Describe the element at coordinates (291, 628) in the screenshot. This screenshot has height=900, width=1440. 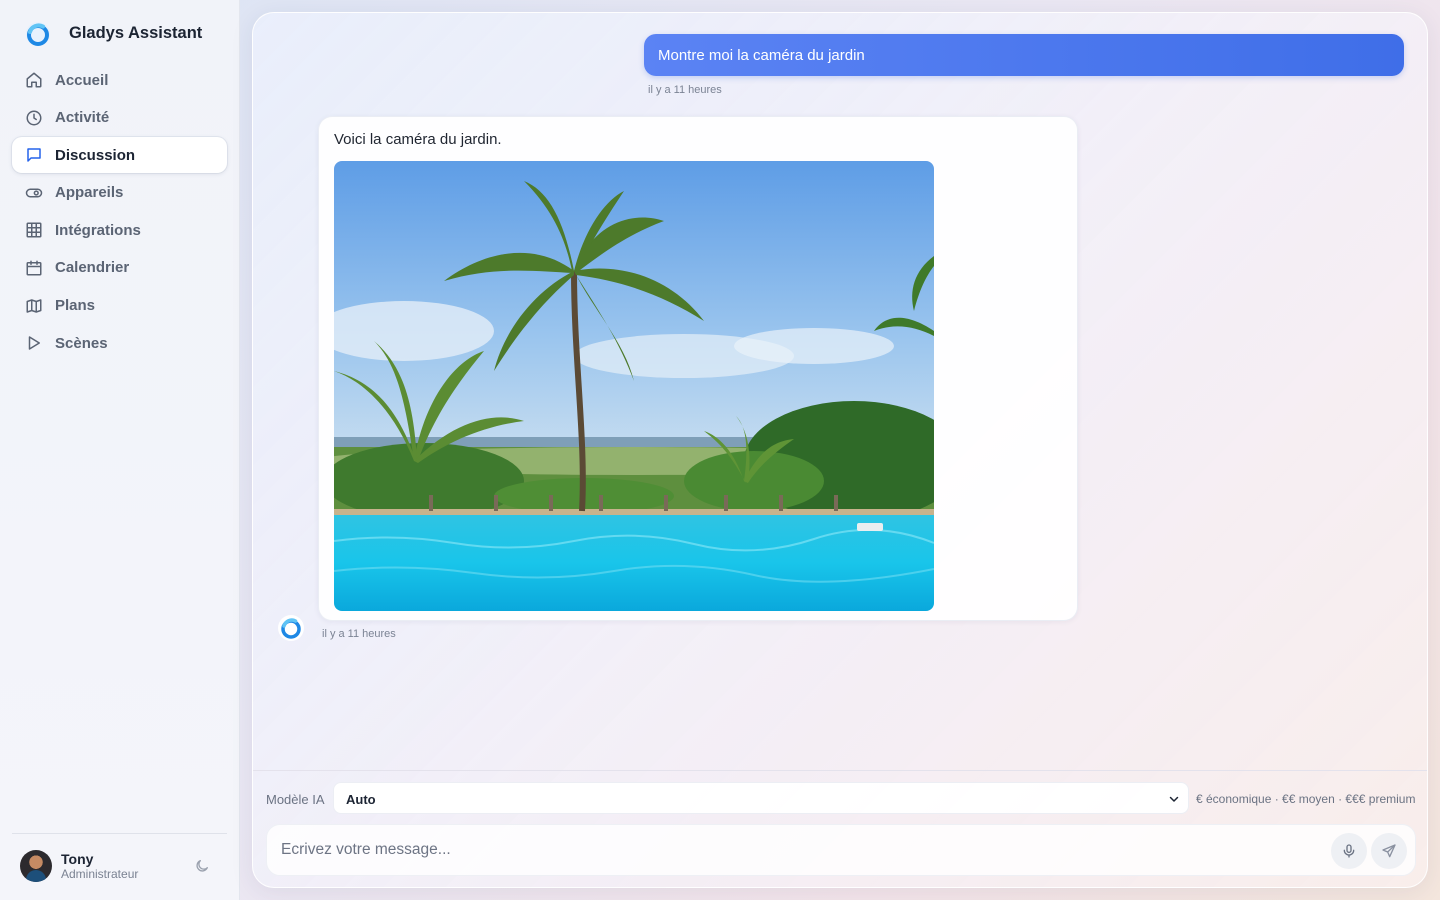
I see `assistant-avatar-icon` at that location.